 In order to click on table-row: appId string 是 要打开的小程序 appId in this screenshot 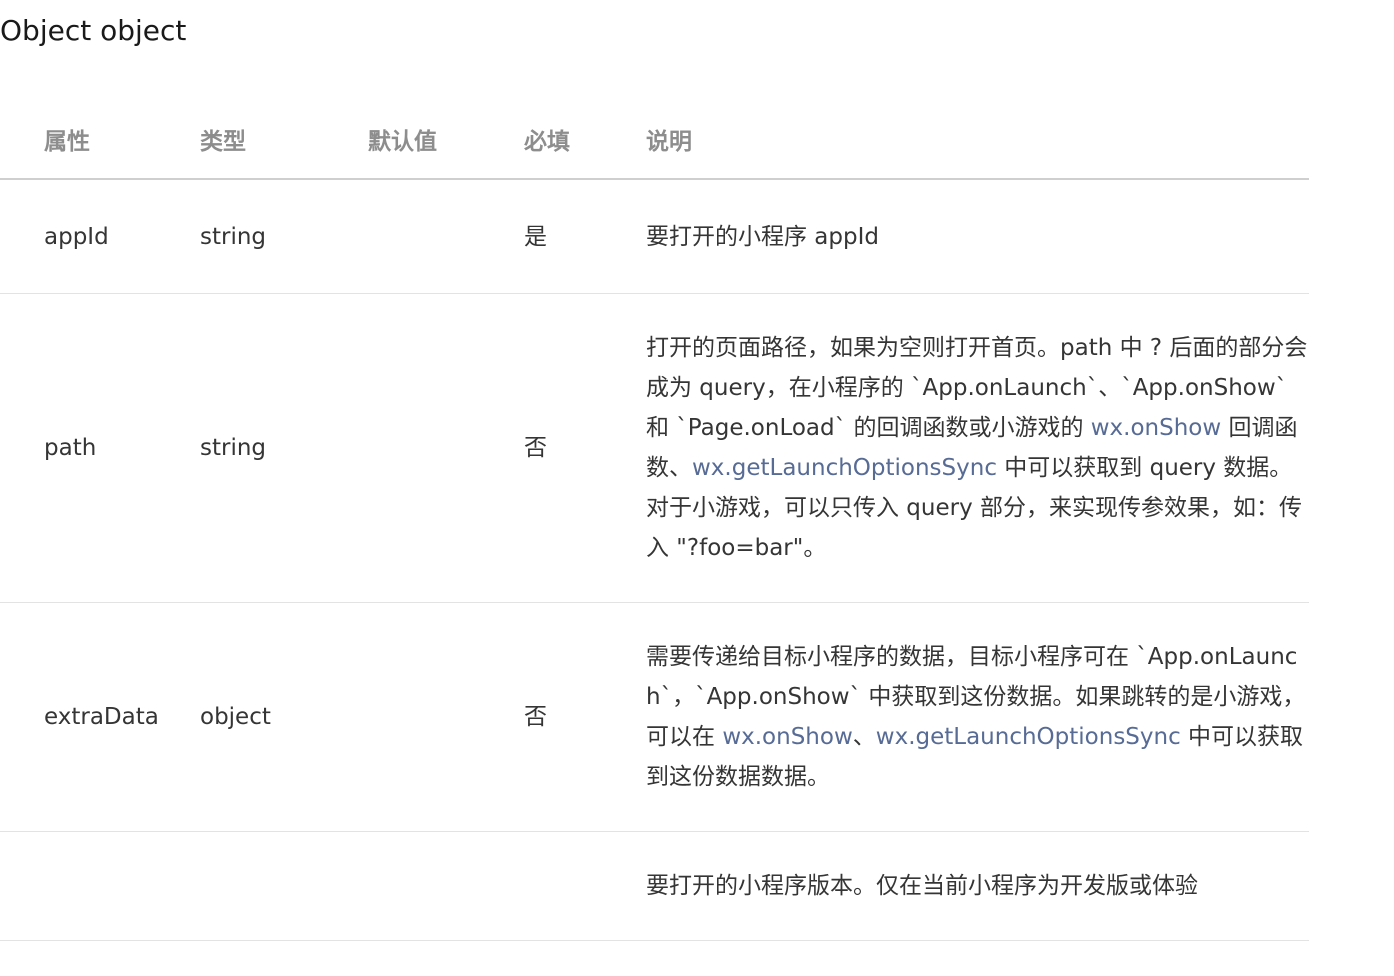, I will do `click(654, 236)`.